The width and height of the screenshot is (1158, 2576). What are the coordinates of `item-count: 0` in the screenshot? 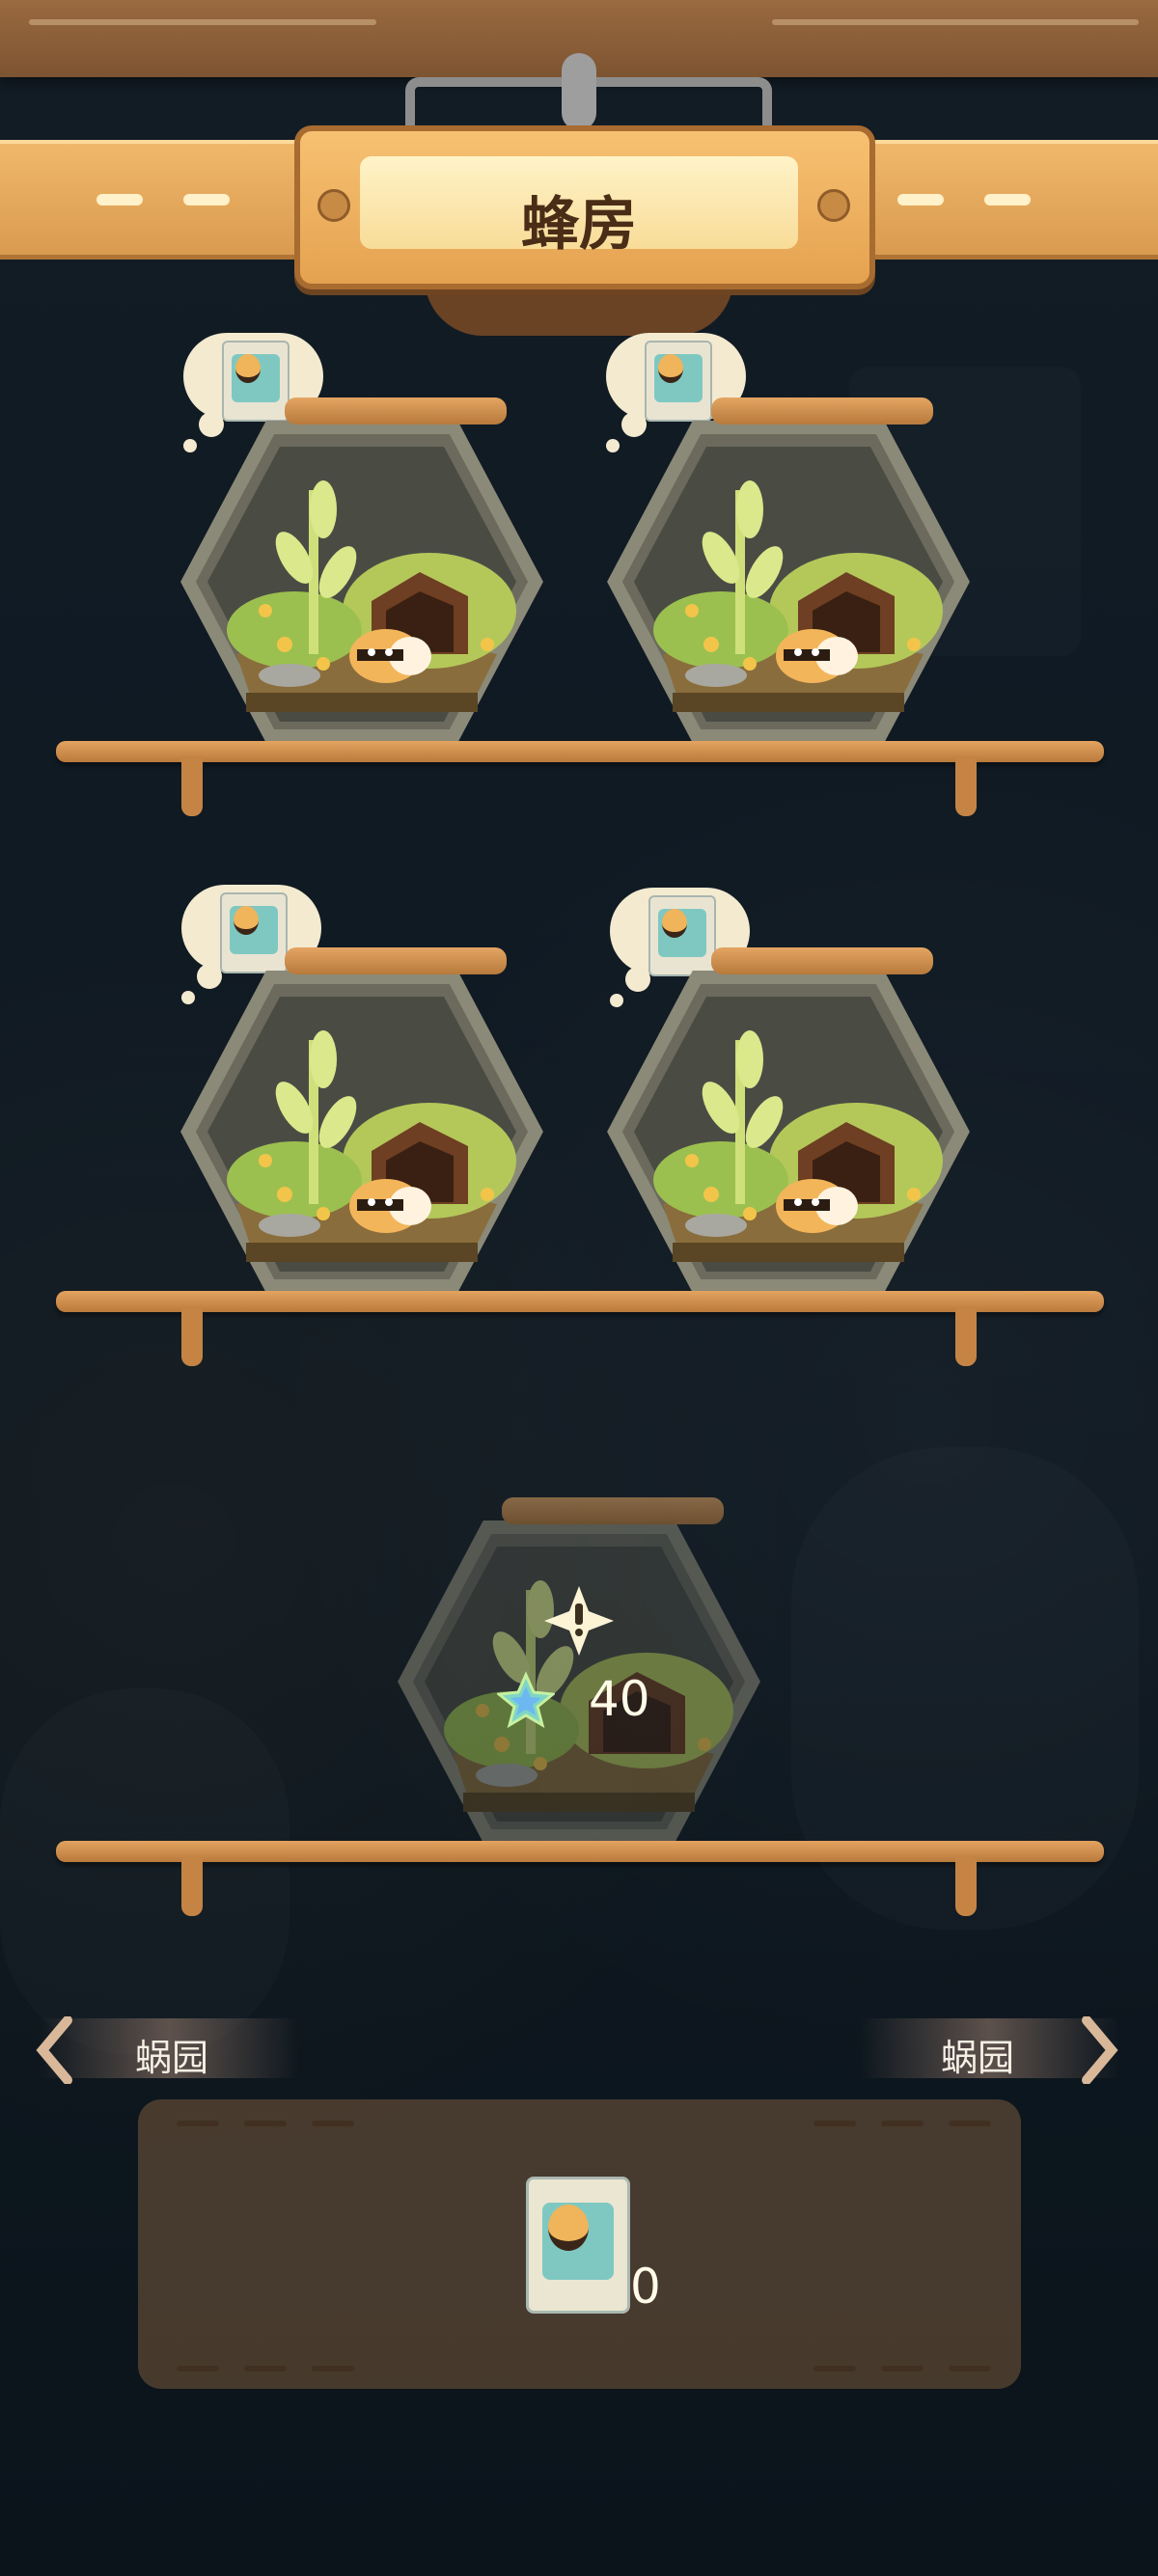 It's located at (645, 2287).